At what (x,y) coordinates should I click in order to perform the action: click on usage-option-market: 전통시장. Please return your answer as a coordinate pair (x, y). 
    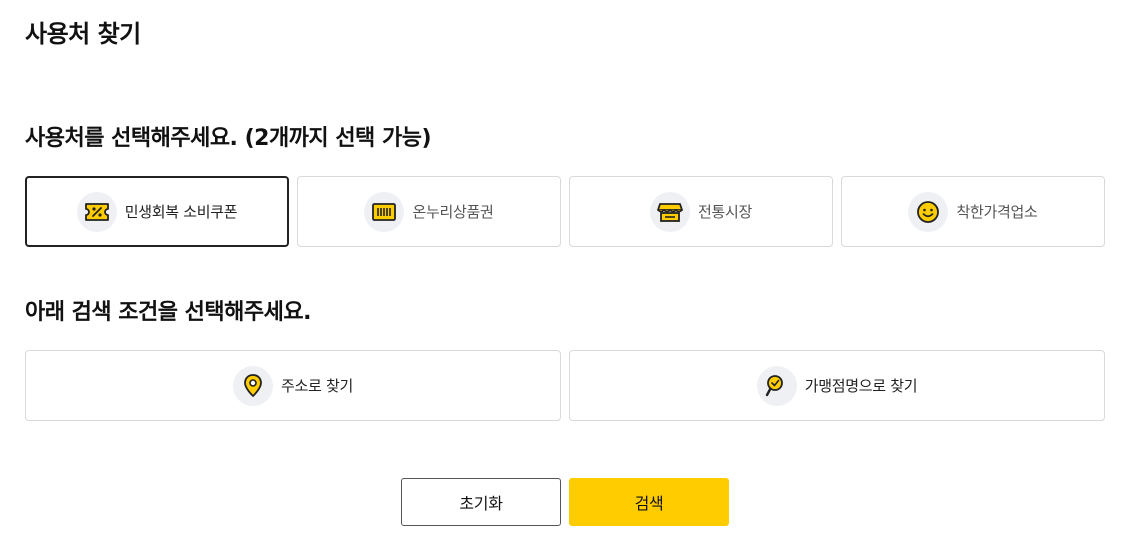
    Looking at the image, I should click on (701, 211).